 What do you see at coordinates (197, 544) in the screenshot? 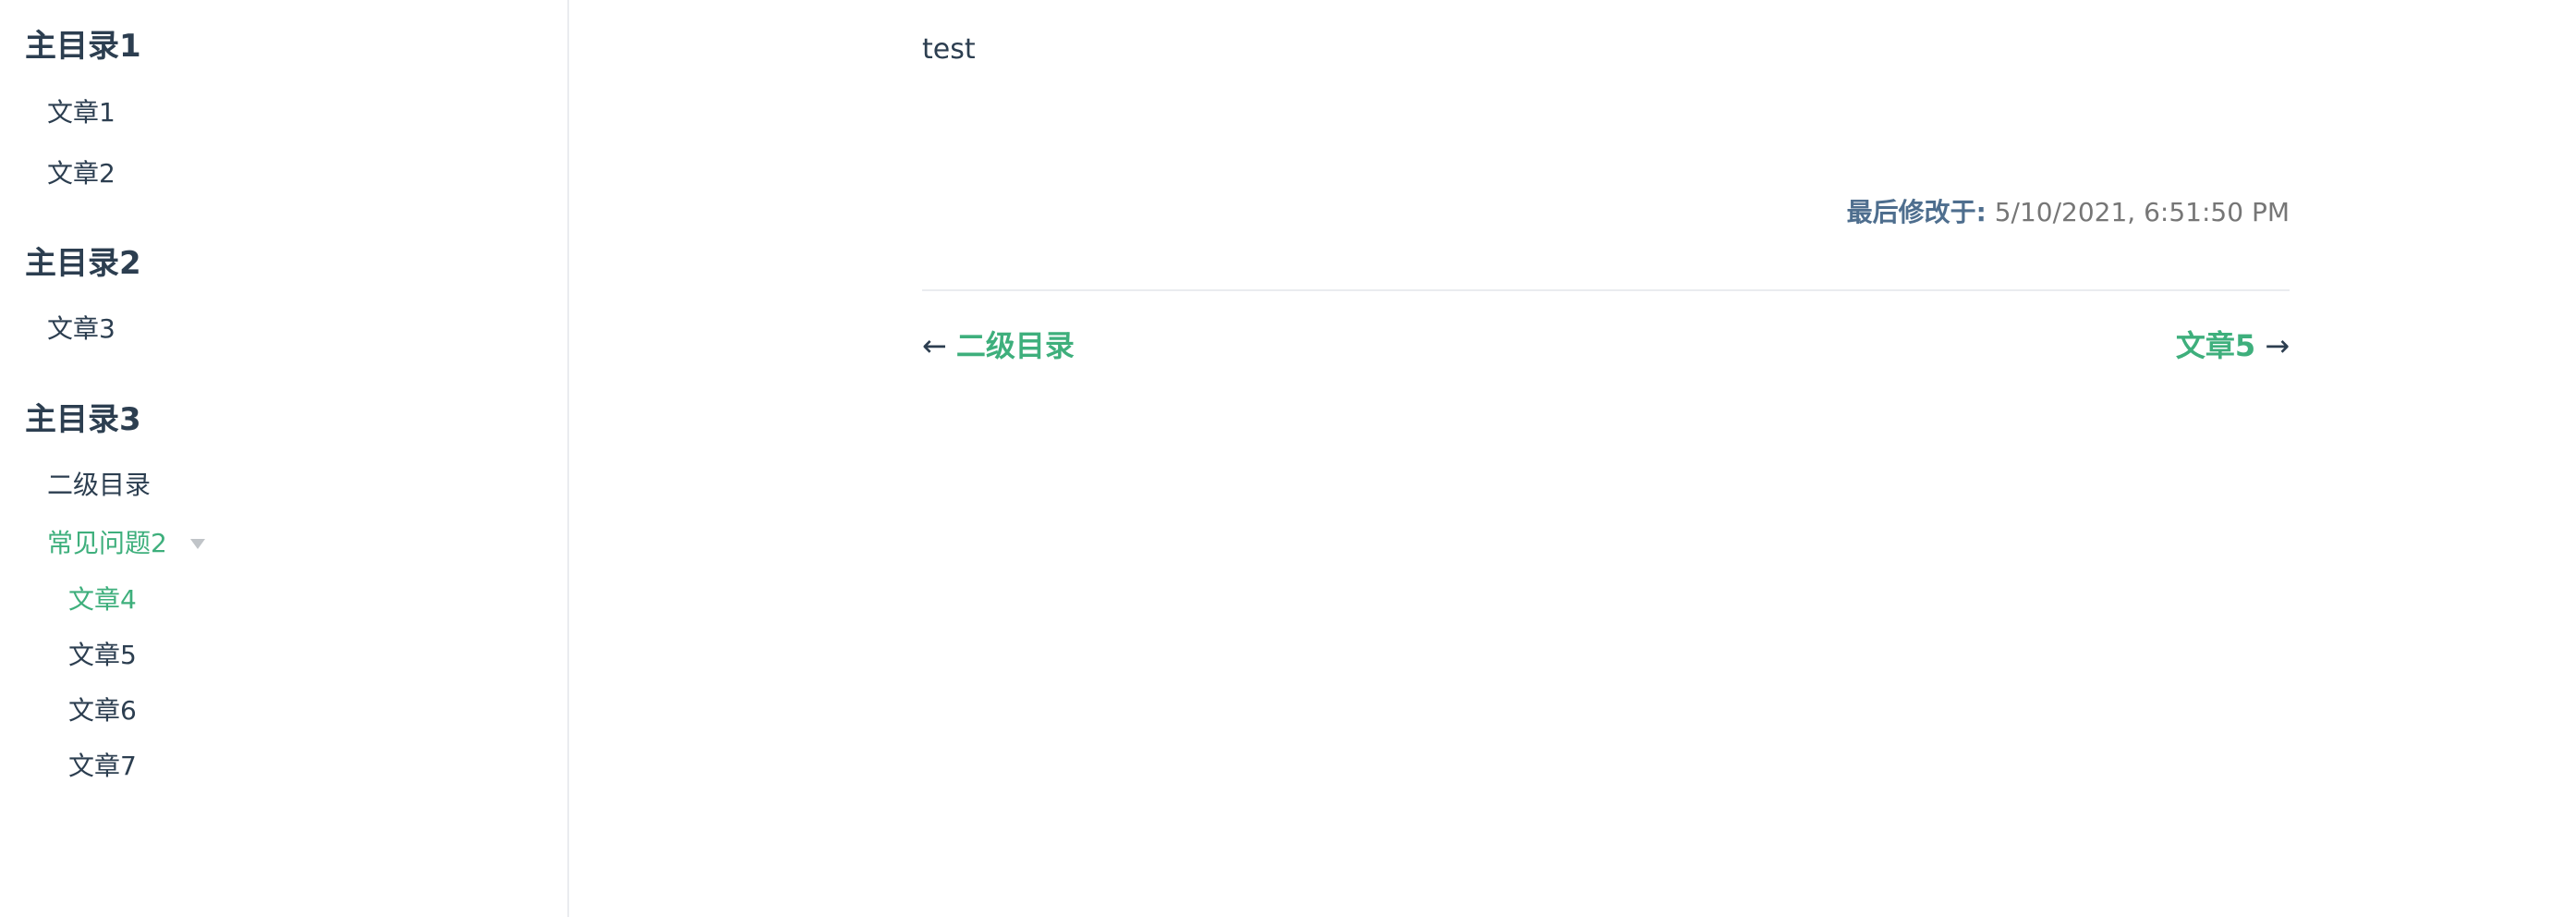
I see `caret-down-icon` at bounding box center [197, 544].